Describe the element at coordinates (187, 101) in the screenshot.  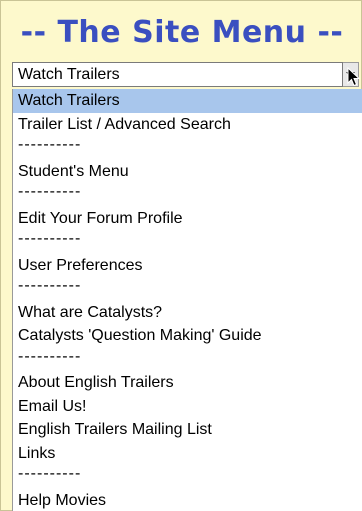
I see `menu-option-watch-trailers: Watch Trailers` at that location.